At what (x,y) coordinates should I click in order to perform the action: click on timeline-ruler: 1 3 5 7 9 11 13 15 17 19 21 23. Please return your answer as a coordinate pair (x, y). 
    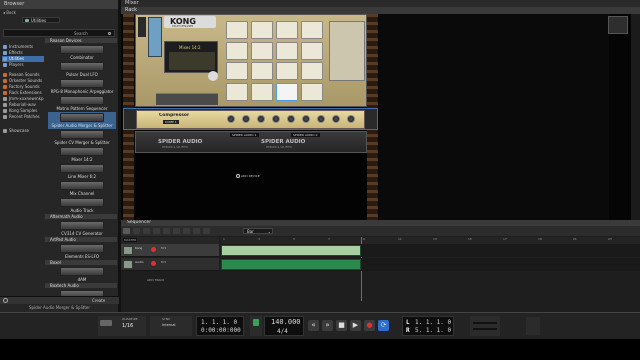
    Looking at the image, I should click on (430, 269).